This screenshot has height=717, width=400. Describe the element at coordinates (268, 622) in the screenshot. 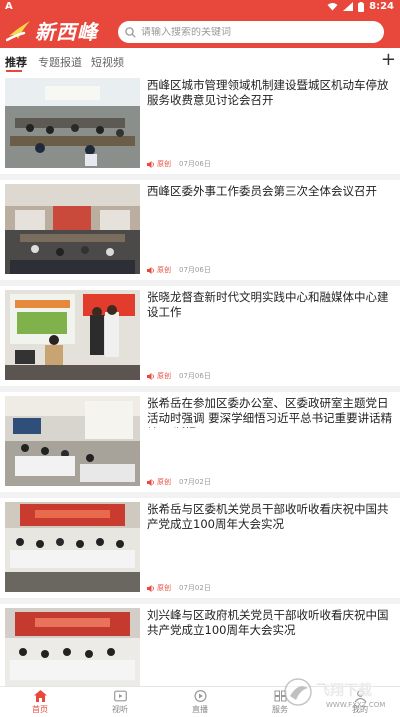

I see `news-title: 刘兴峰与区政府机关党员干部收听收看庆祝中国共产党成立100周年大会实况` at that location.